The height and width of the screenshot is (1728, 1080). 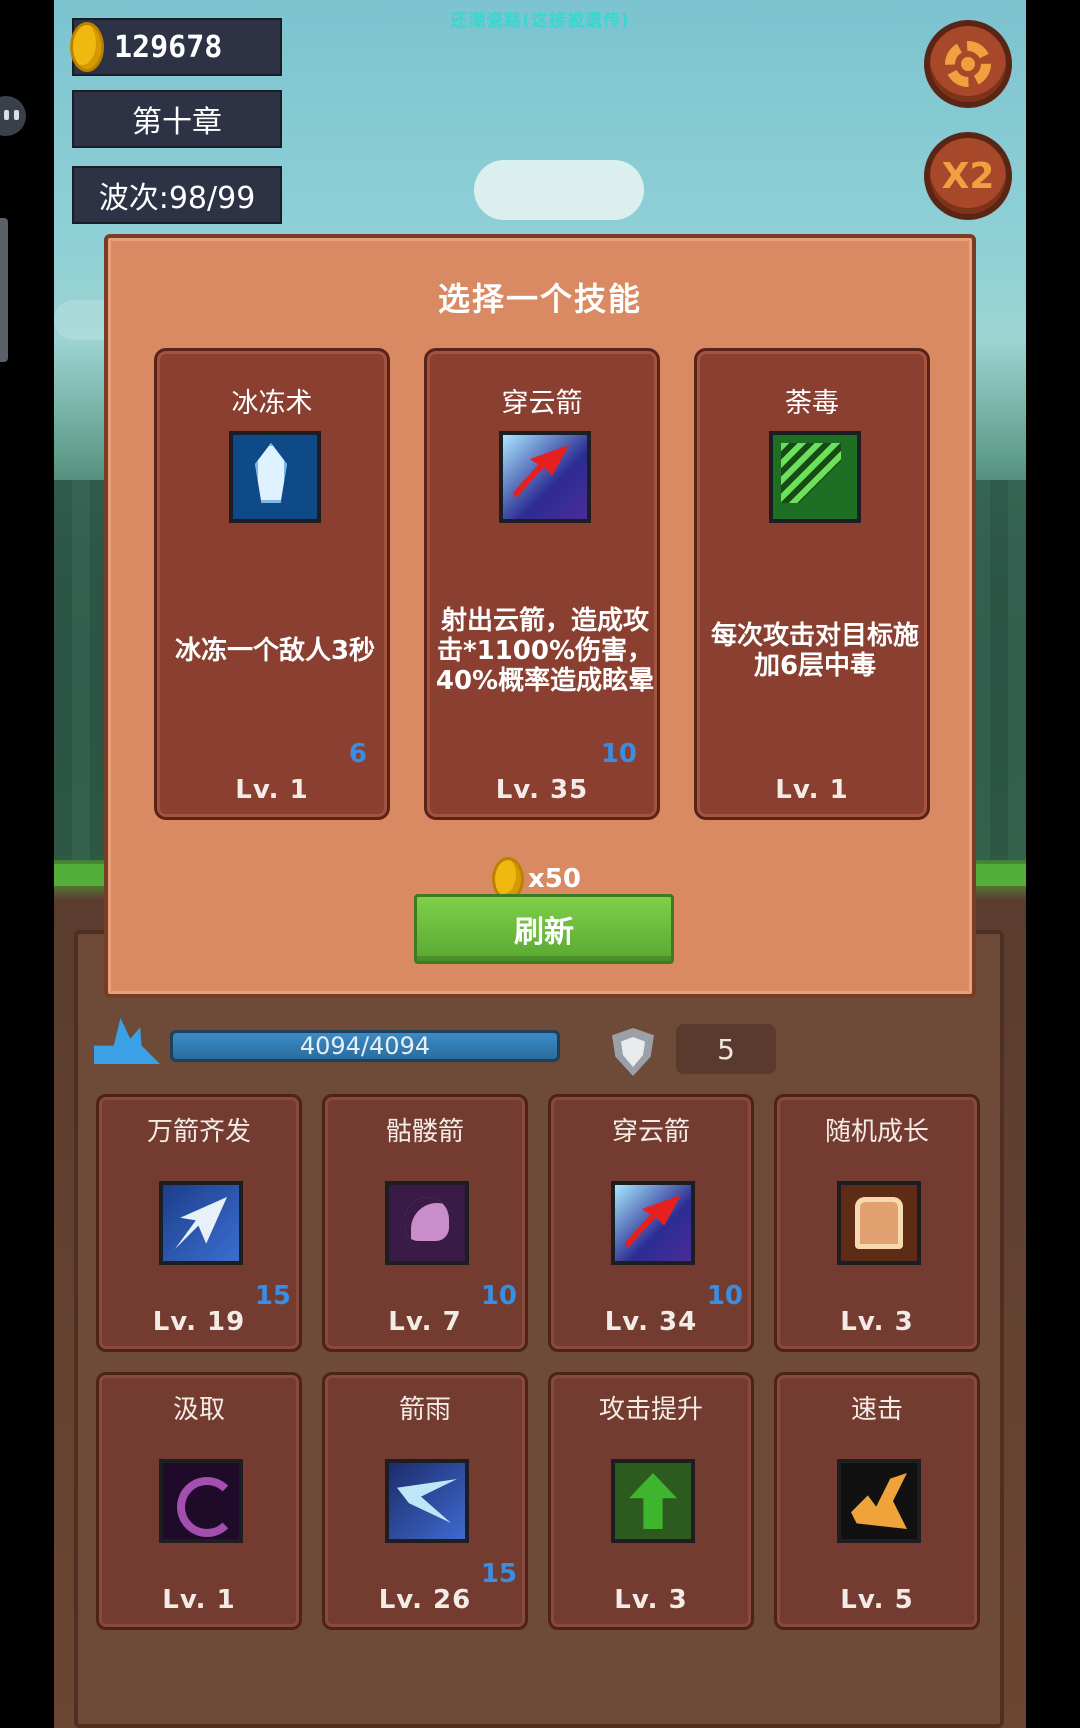 What do you see at coordinates (544, 932) in the screenshot?
I see `refresh-button-label: 刷新` at bounding box center [544, 932].